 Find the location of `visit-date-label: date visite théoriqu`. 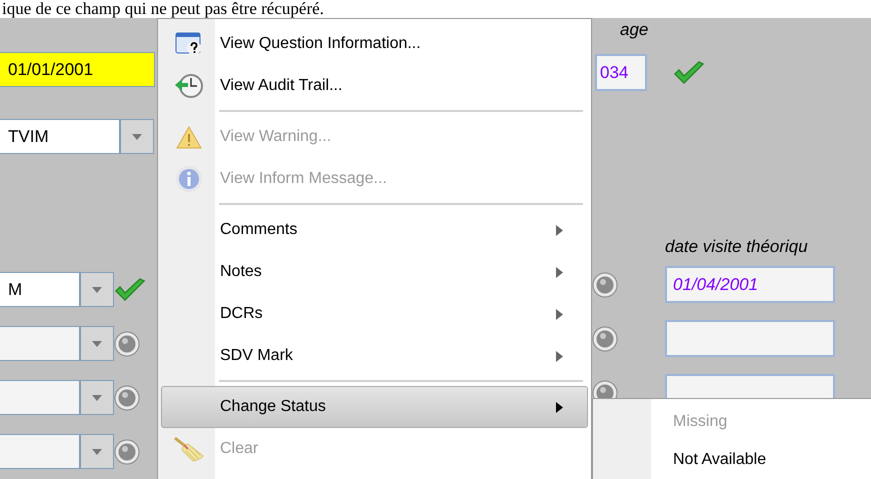

visit-date-label: date visite théoriqu is located at coordinates (736, 247).